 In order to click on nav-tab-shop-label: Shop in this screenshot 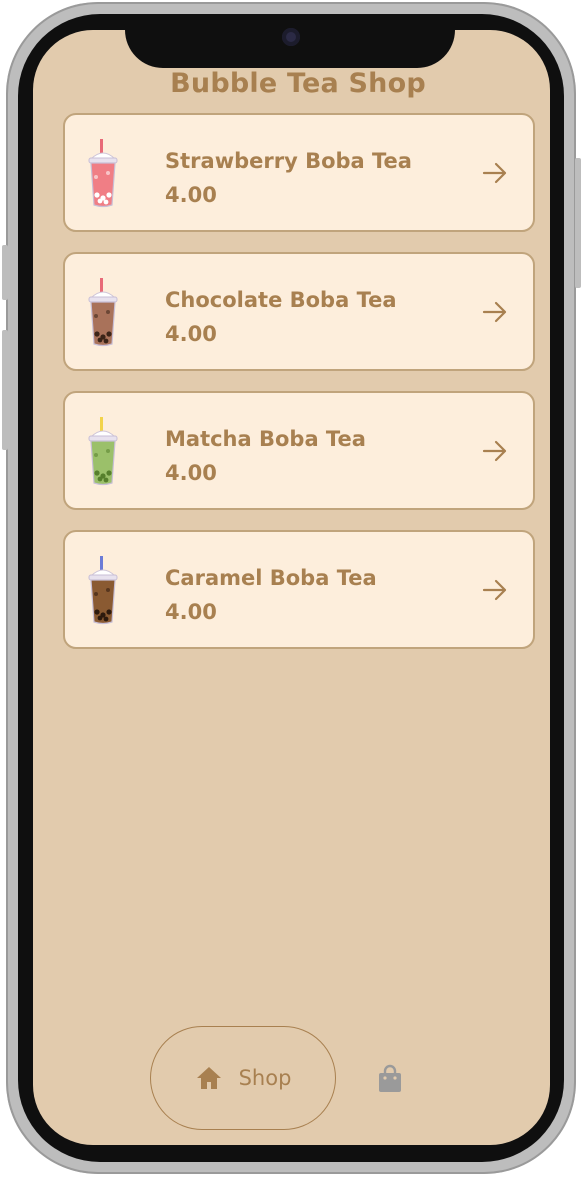, I will do `click(265, 1078)`.